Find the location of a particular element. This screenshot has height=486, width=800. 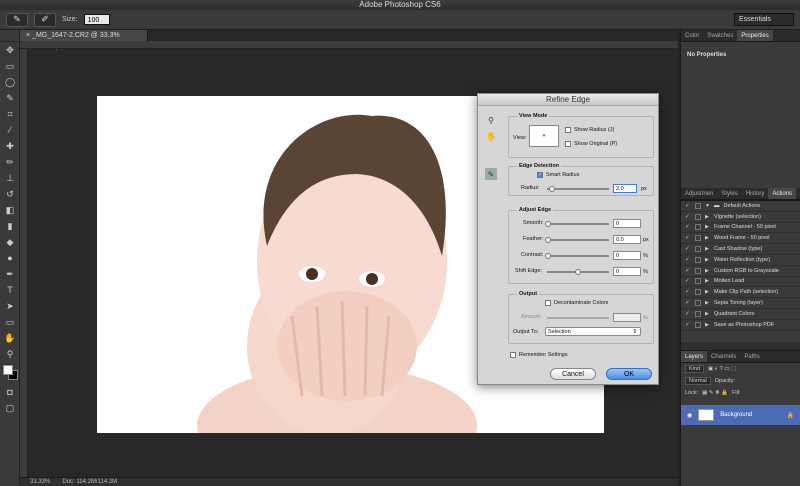

refine-radius-tool-button: ✐ is located at coordinates (45, 19).